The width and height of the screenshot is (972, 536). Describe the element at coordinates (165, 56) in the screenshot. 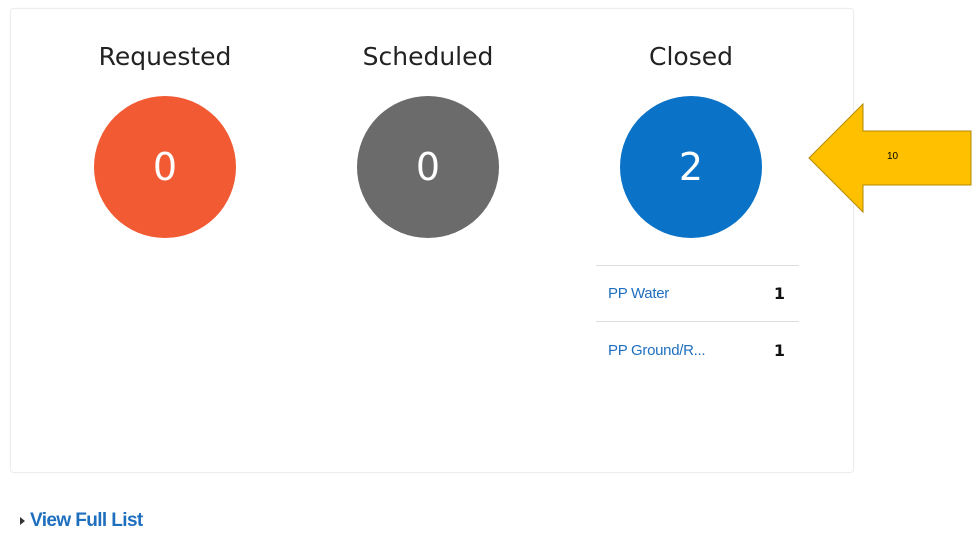

I see `status-title-requested: Requested` at that location.